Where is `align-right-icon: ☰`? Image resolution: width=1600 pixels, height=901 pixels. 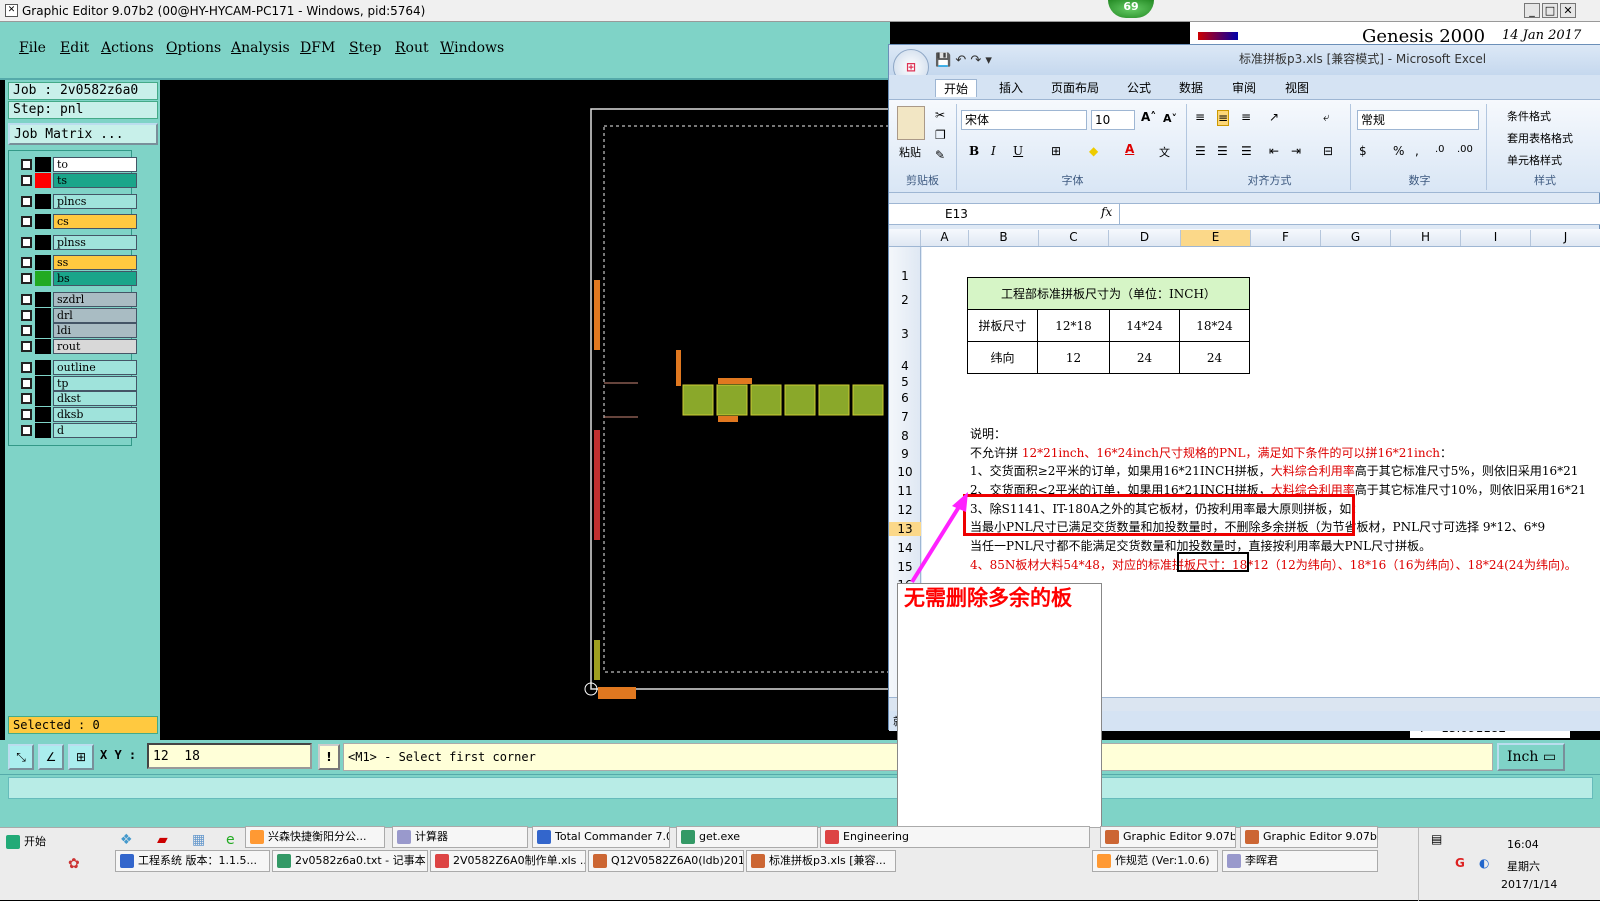
align-right-icon: ☰ is located at coordinates (1246, 151).